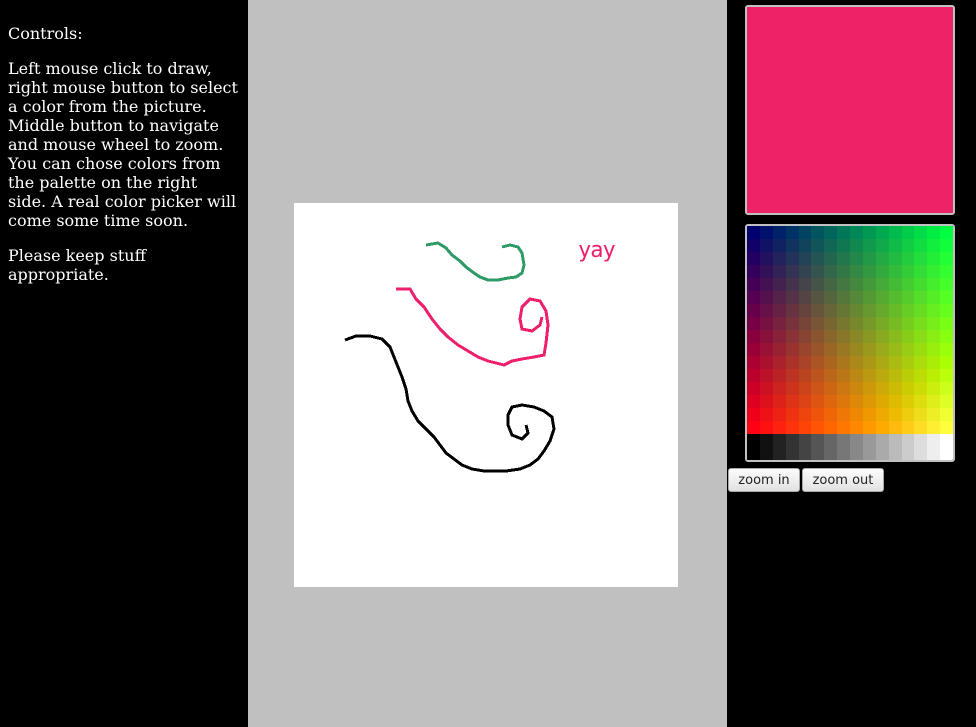  I want to click on palette-grayscale-row, so click(850, 447).